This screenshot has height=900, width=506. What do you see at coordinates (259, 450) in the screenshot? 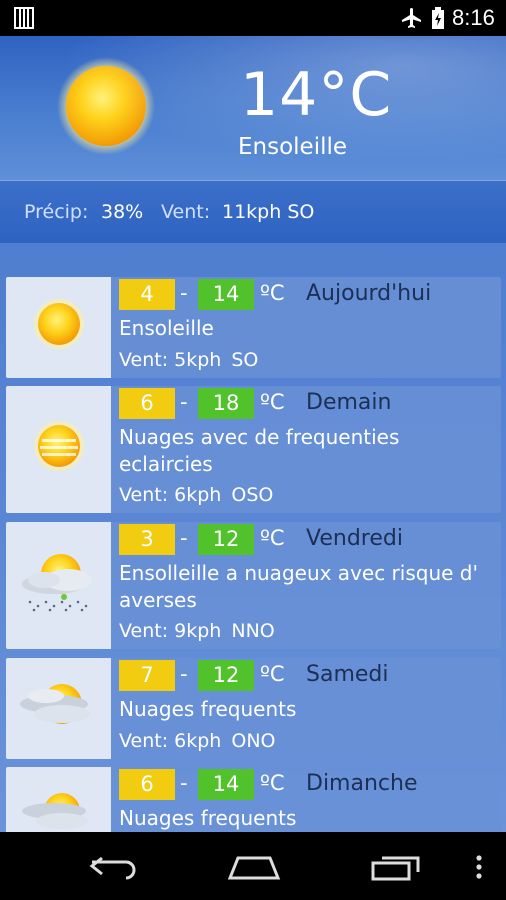
I see `forecast-description: Nuages avec de frequenties eclaircies` at bounding box center [259, 450].